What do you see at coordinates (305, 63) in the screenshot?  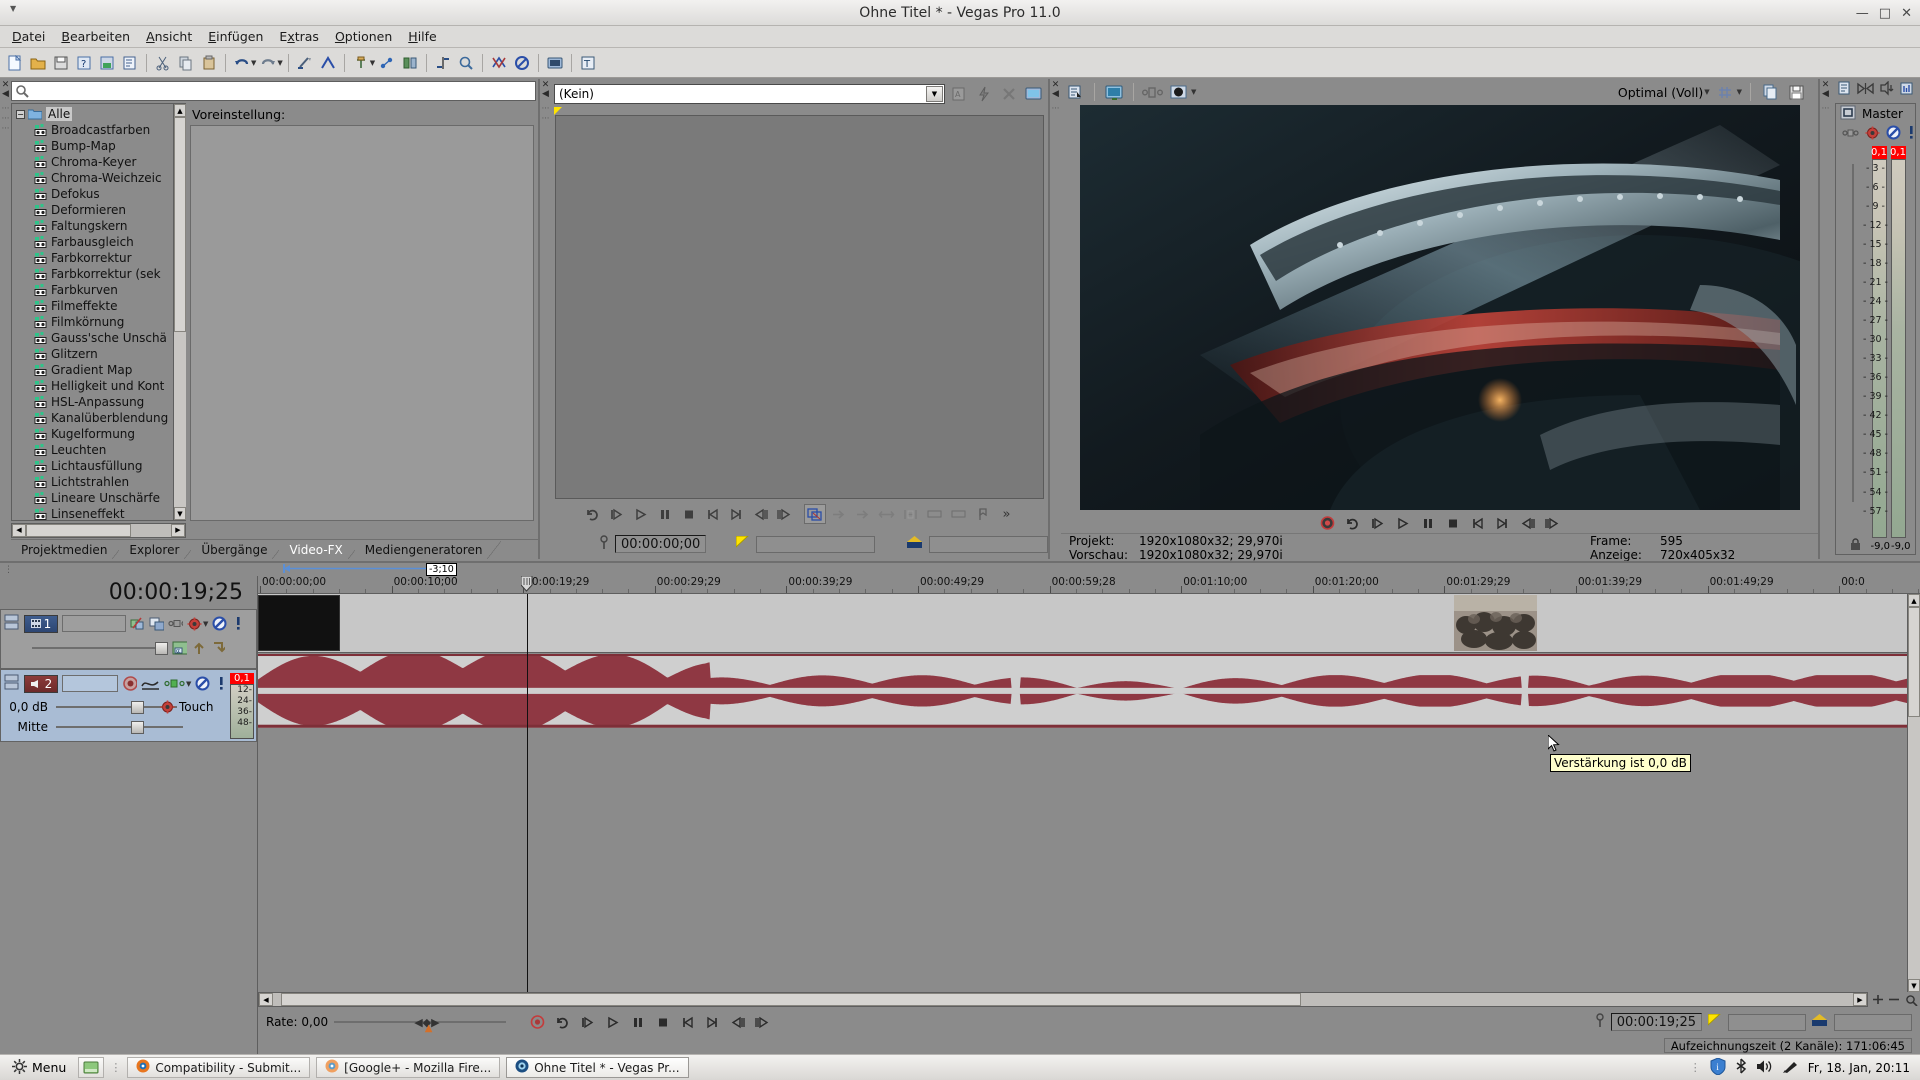 I see `enable-snapping-icon` at bounding box center [305, 63].